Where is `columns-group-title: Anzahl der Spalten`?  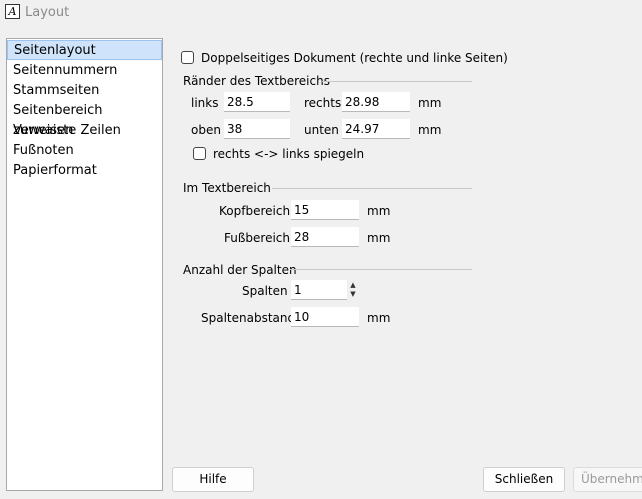 columns-group-title: Anzahl der Spalten is located at coordinates (240, 270).